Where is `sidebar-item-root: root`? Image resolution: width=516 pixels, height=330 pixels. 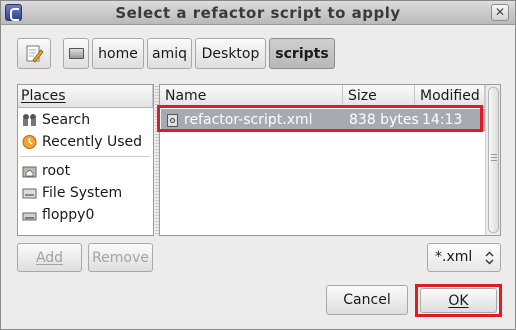 sidebar-item-root: root is located at coordinates (85, 171).